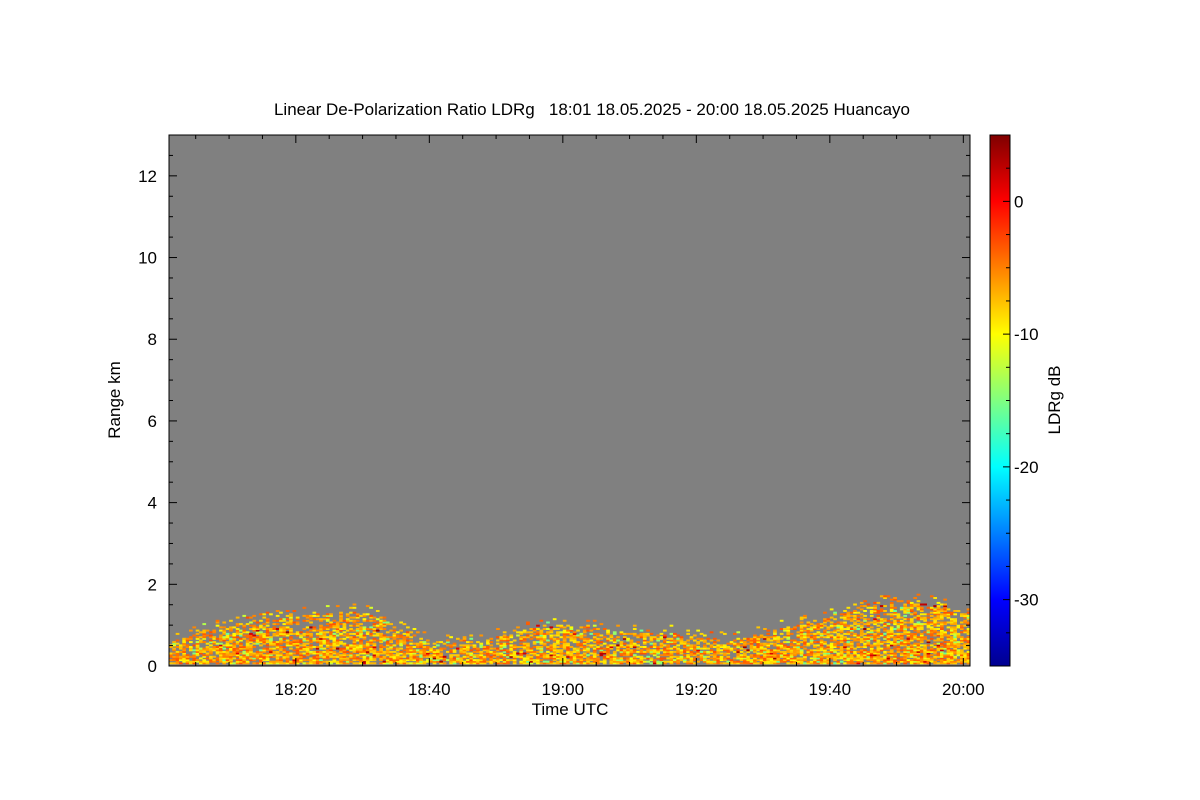 Image resolution: width=1200 pixels, height=800 pixels. I want to click on y-tick-label: 6, so click(152, 421).